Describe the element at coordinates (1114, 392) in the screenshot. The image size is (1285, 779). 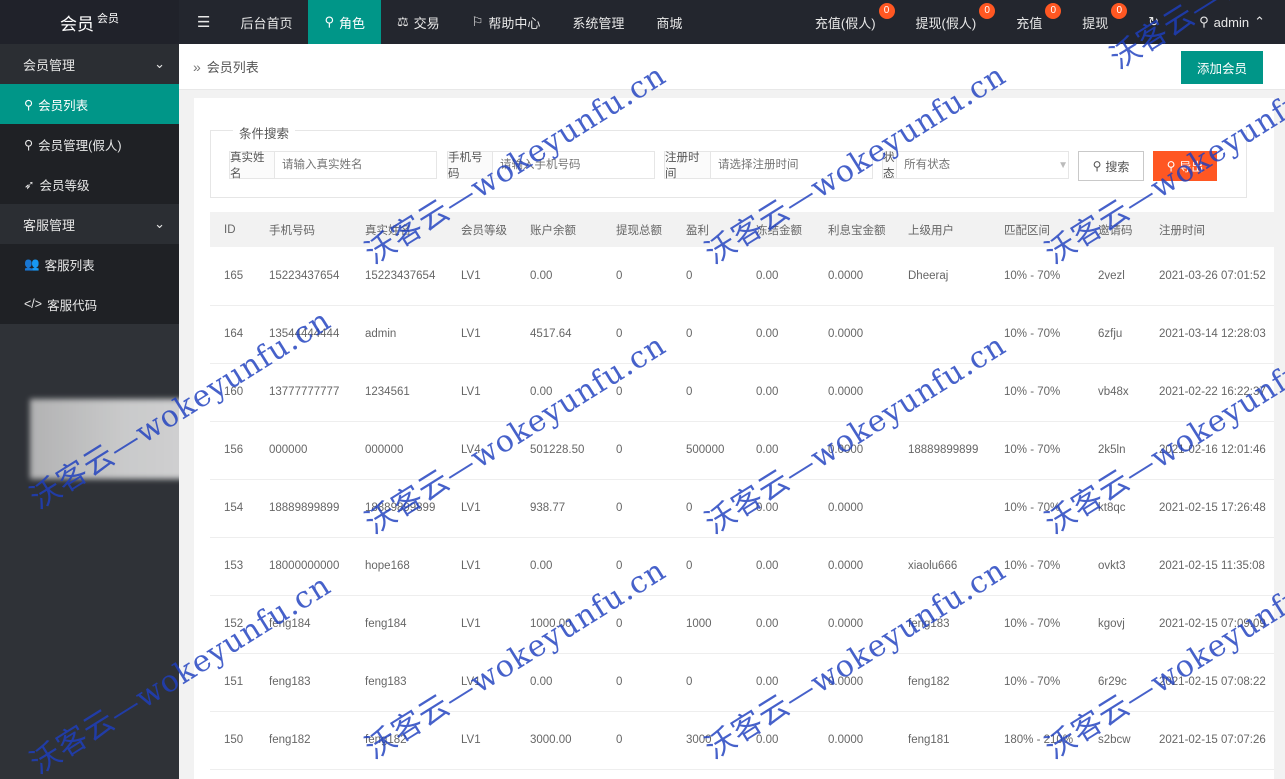
I see `table-cell: vb48x` at that location.